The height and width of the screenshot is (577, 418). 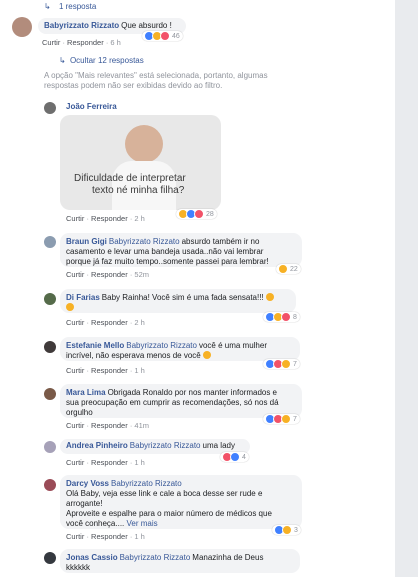 I want to click on comment-author: Di Farias, so click(x=83, y=297).